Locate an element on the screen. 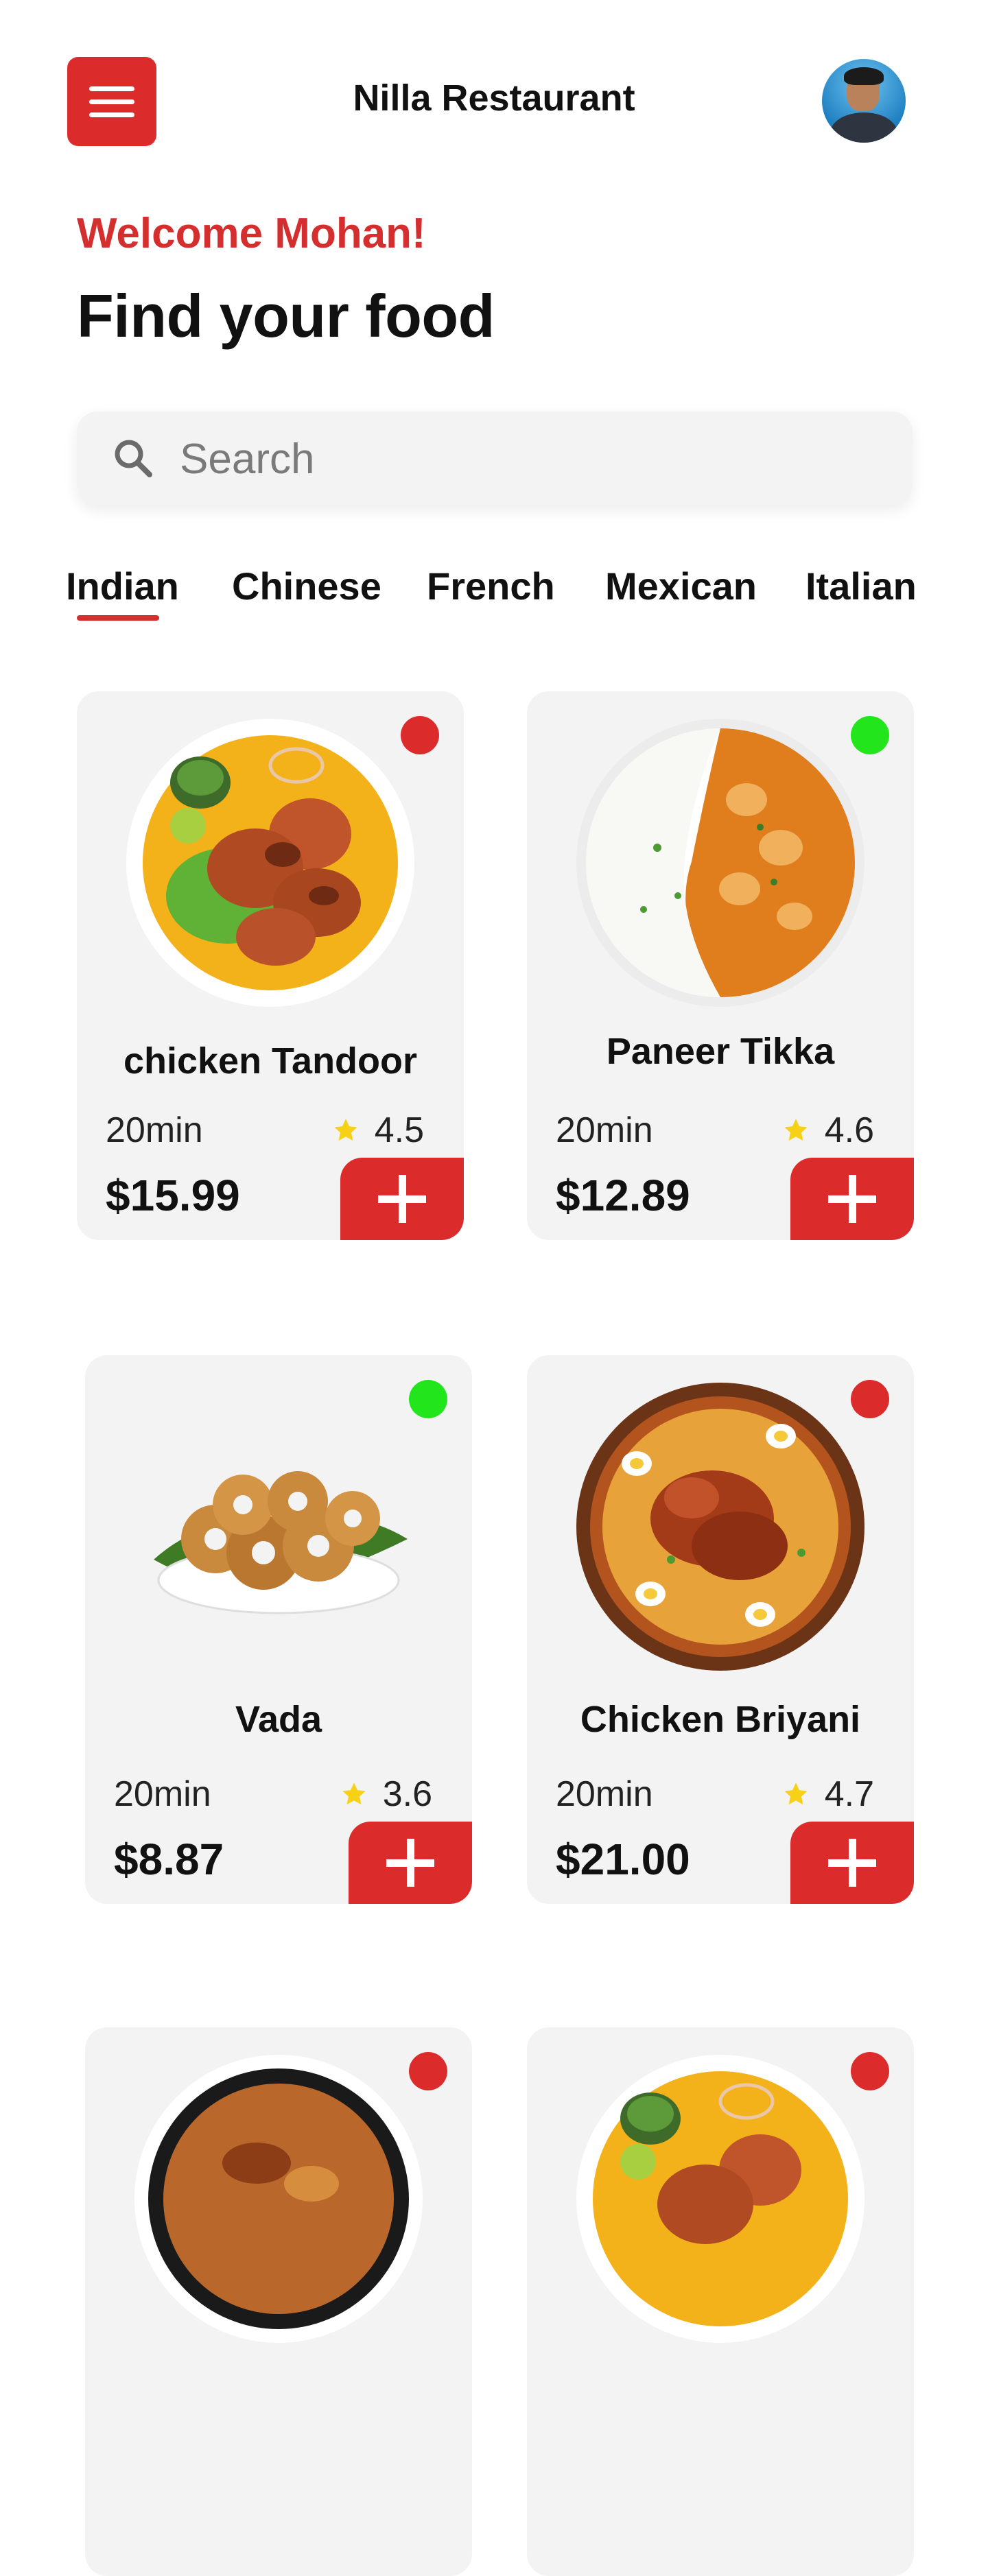 The width and height of the screenshot is (988, 2576). menu-button is located at coordinates (111, 101).